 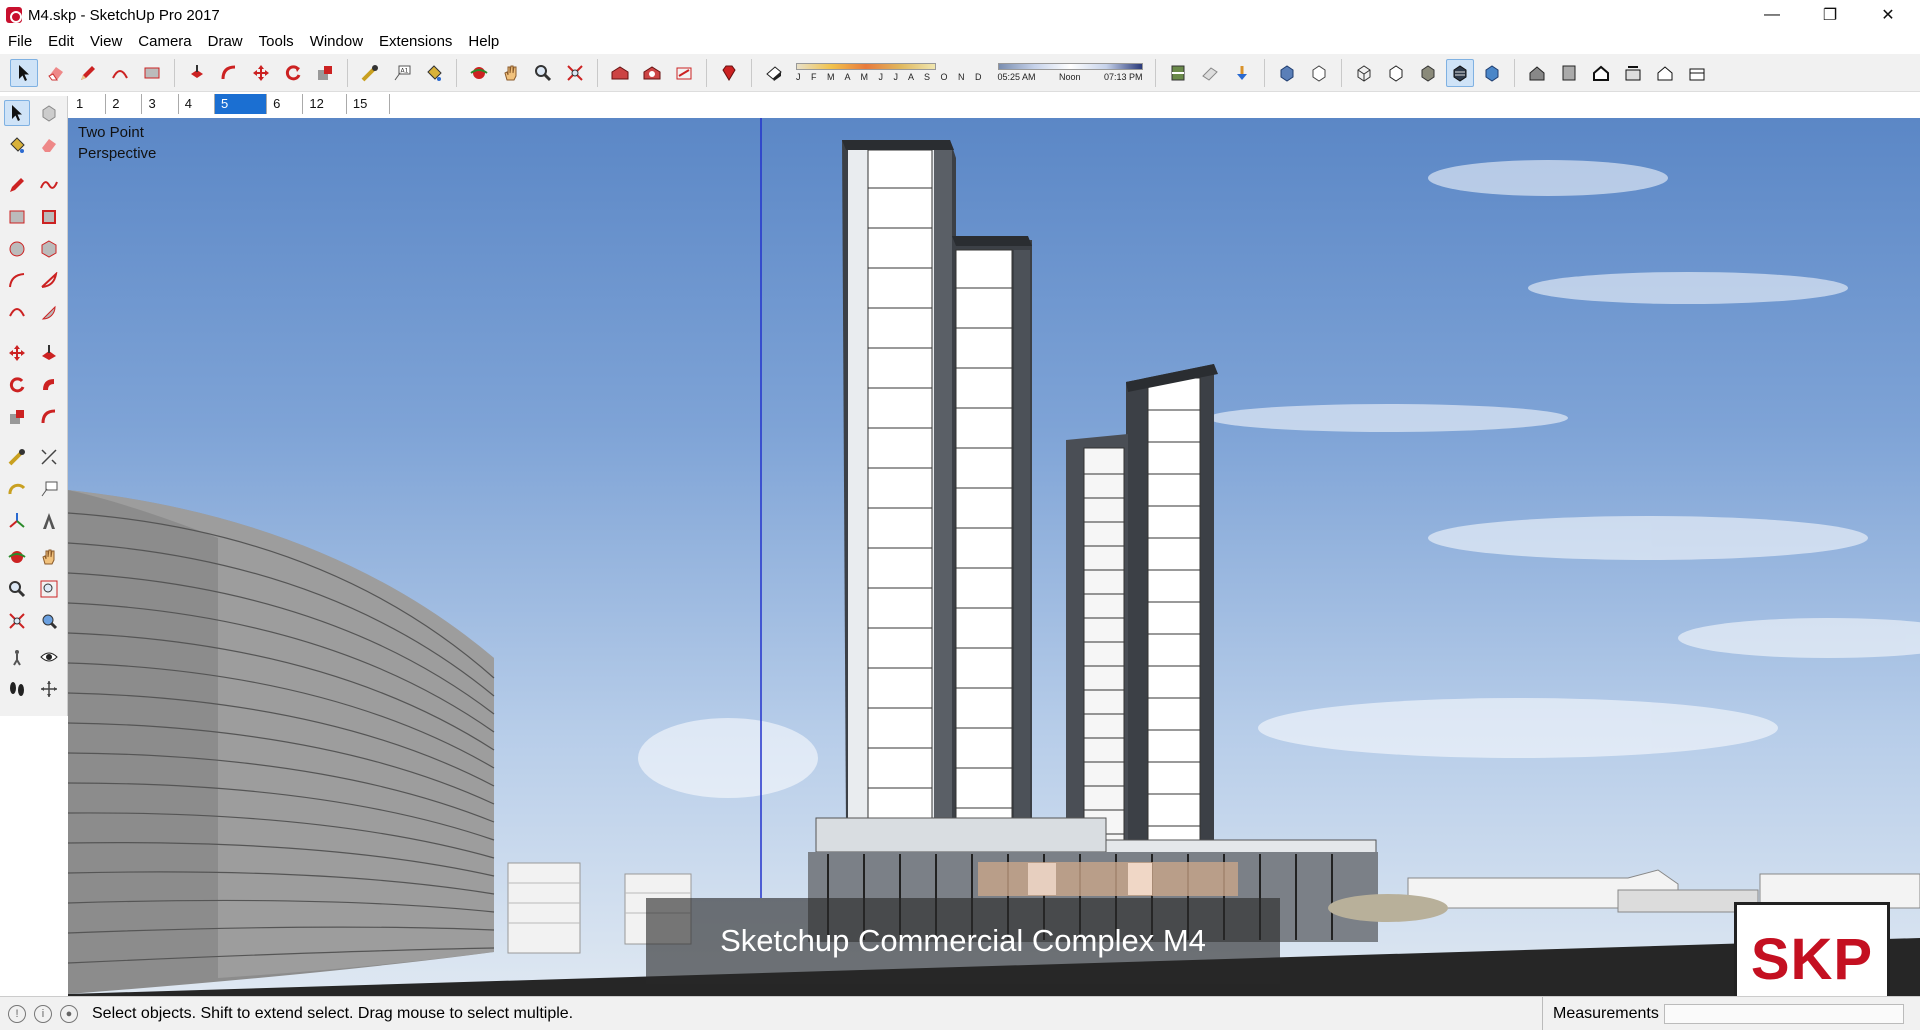 I want to click on menu-edit: Edit, so click(x=61, y=42).